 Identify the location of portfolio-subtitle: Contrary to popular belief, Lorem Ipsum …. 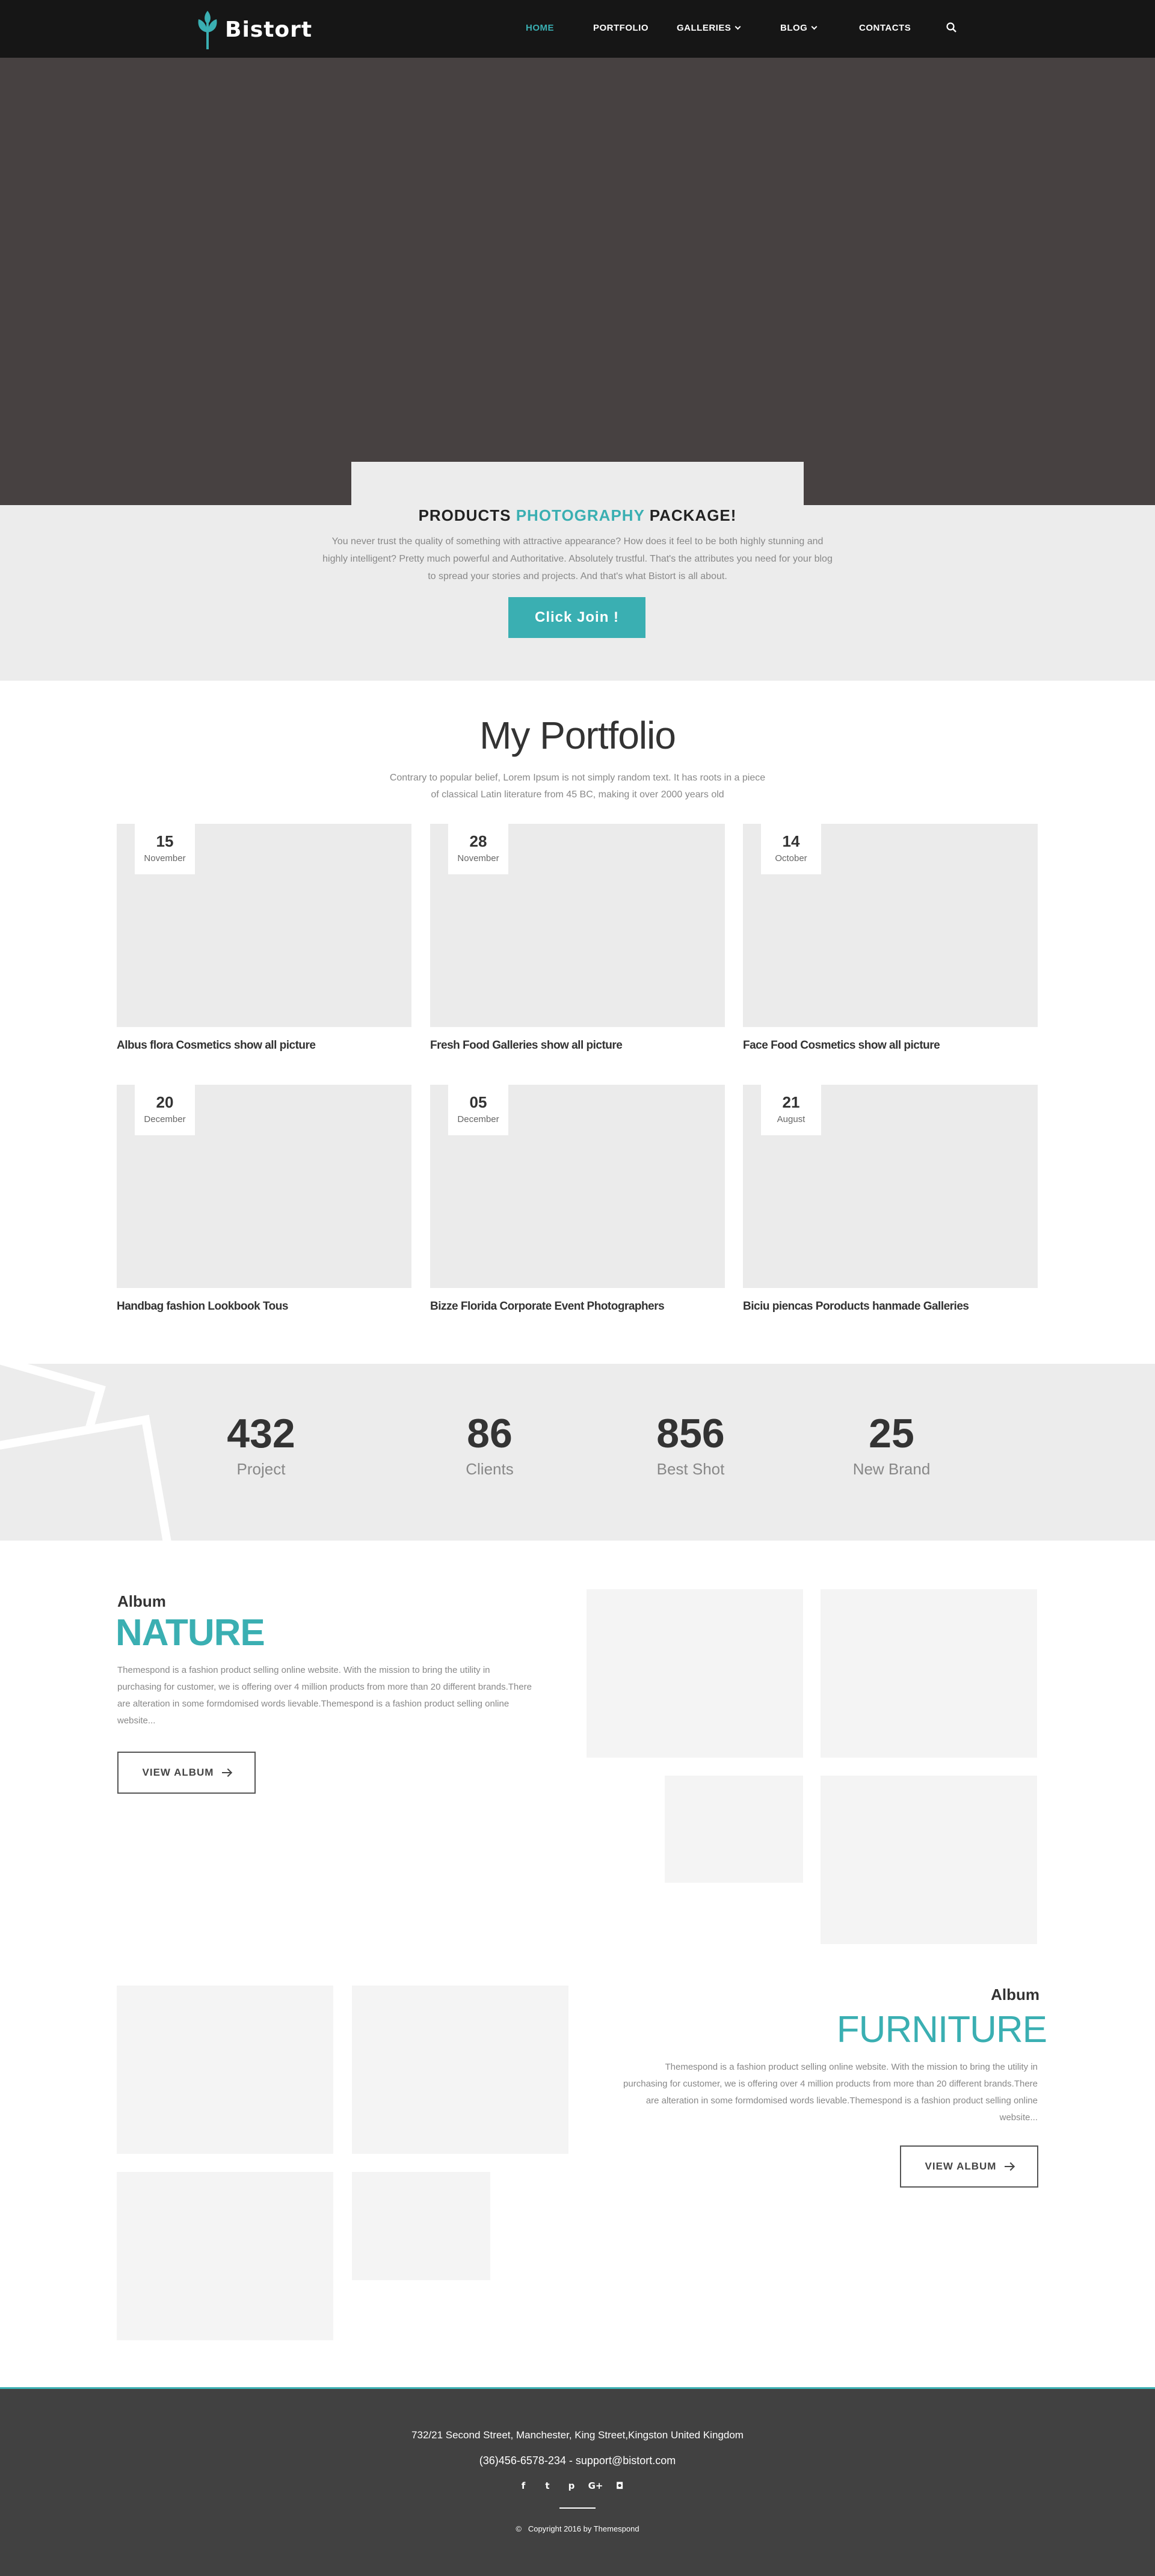
(578, 786).